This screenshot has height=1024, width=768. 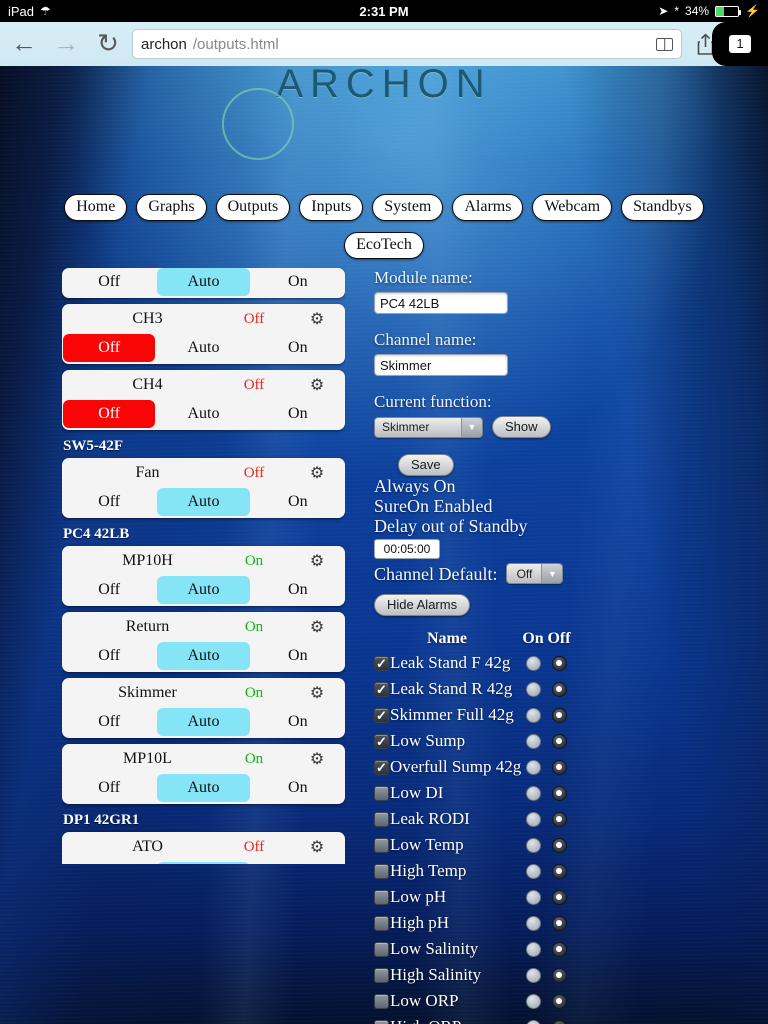 I want to click on hide-alarms-button: Hide Alarms, so click(x=422, y=605).